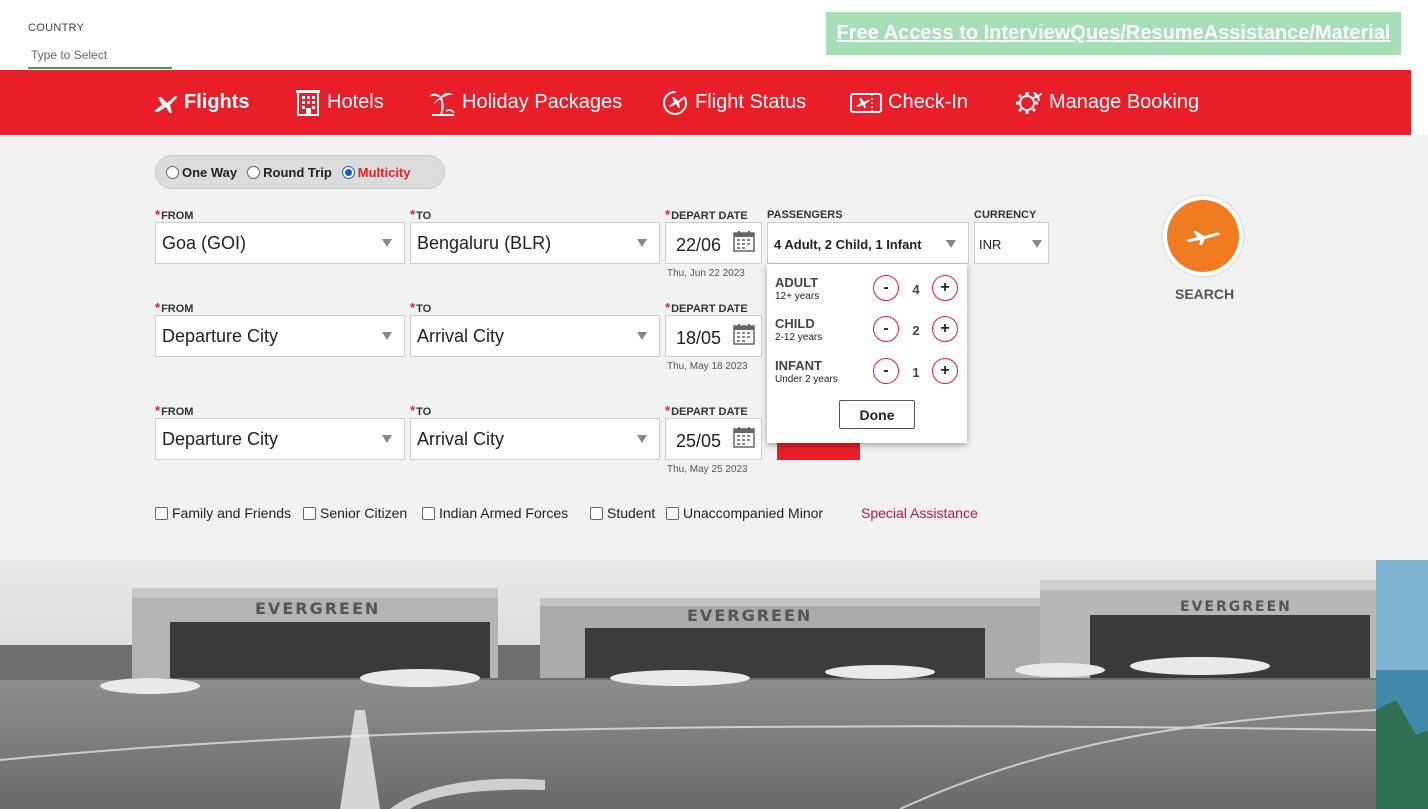 The image size is (1428, 809). I want to click on leg2-depart-label: *DEPART DATE, so click(706, 307).